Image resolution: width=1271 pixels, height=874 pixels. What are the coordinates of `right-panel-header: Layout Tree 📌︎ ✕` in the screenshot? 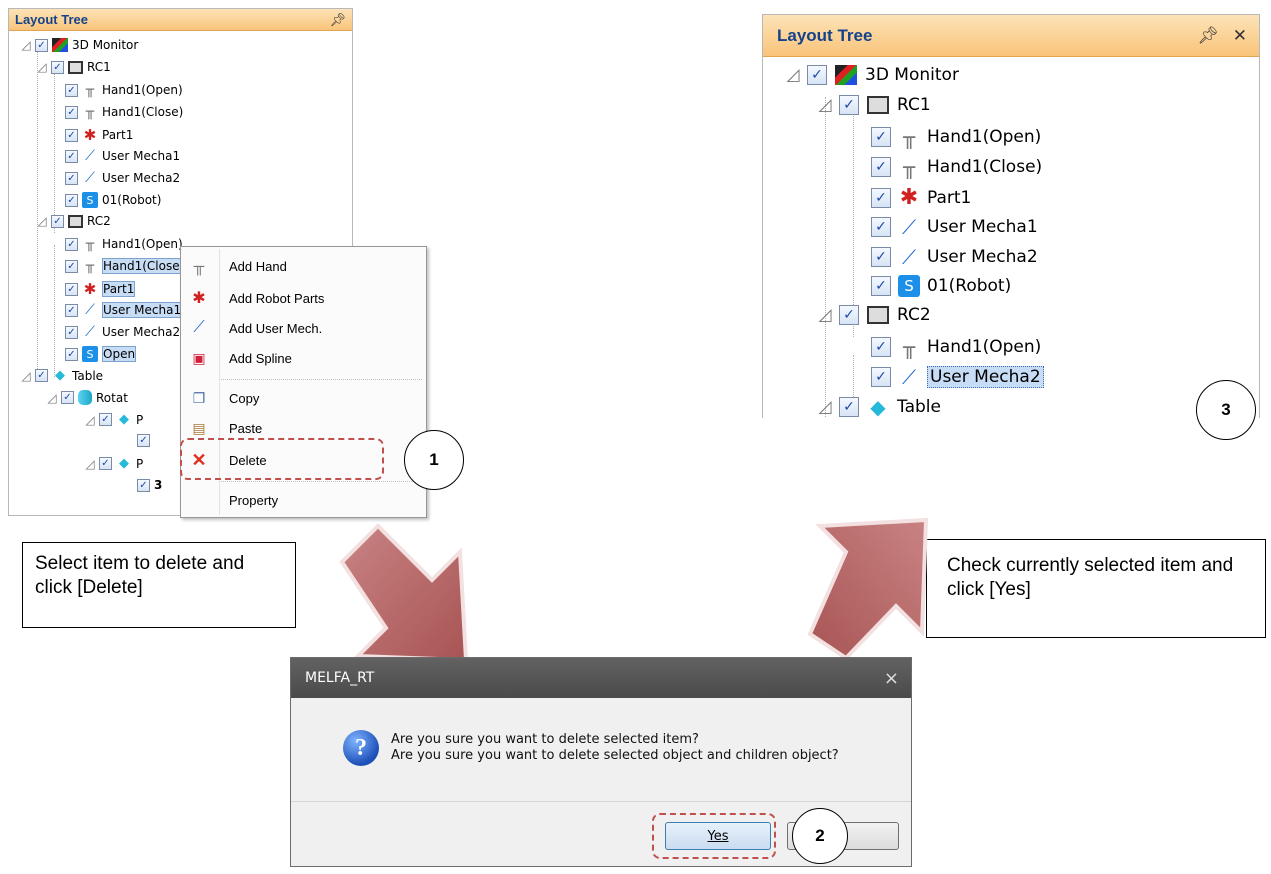 It's located at (1011, 36).